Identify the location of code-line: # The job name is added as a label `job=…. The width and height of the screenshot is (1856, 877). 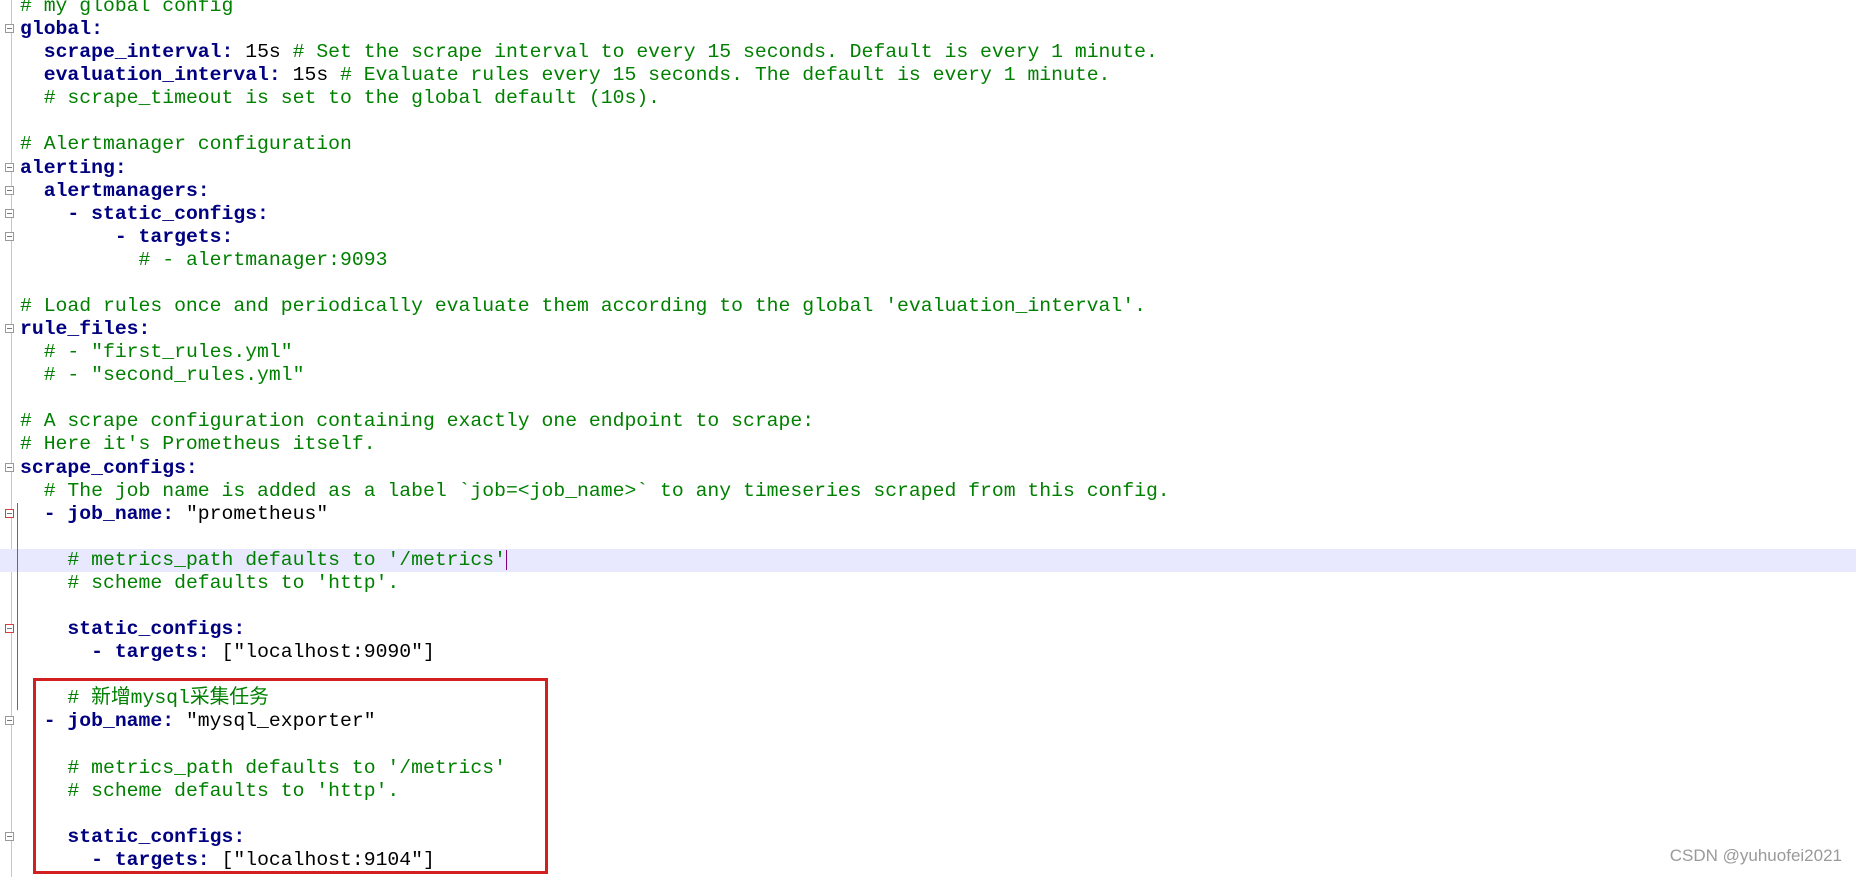
(928, 491).